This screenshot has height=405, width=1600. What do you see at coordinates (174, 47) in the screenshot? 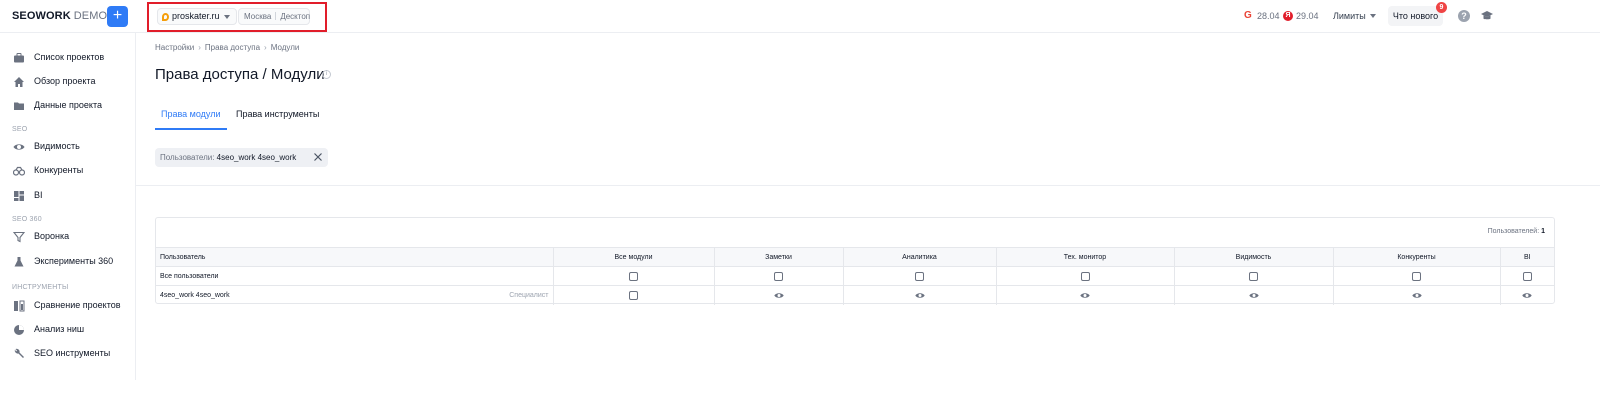
I see `breadcrumb-settings: Настройки` at bounding box center [174, 47].